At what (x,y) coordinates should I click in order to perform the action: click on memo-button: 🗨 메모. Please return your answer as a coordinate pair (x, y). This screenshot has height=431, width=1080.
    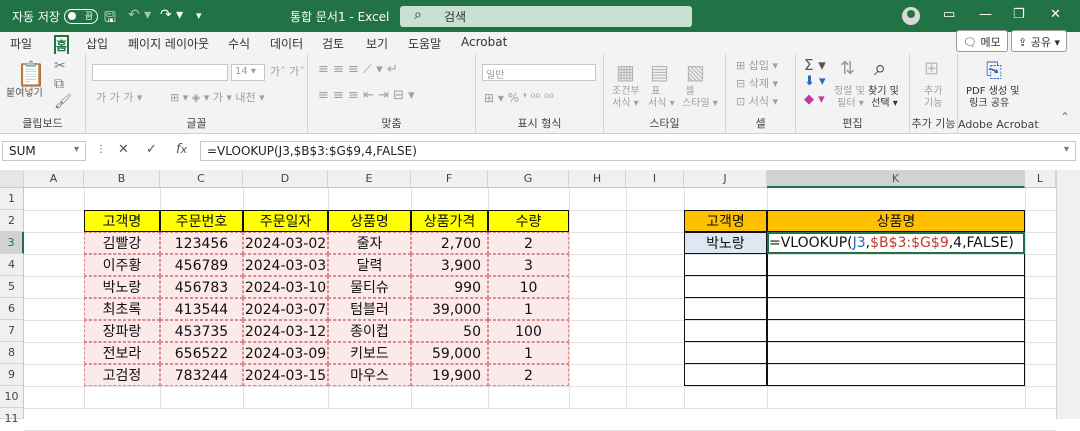
    Looking at the image, I should click on (982, 41).